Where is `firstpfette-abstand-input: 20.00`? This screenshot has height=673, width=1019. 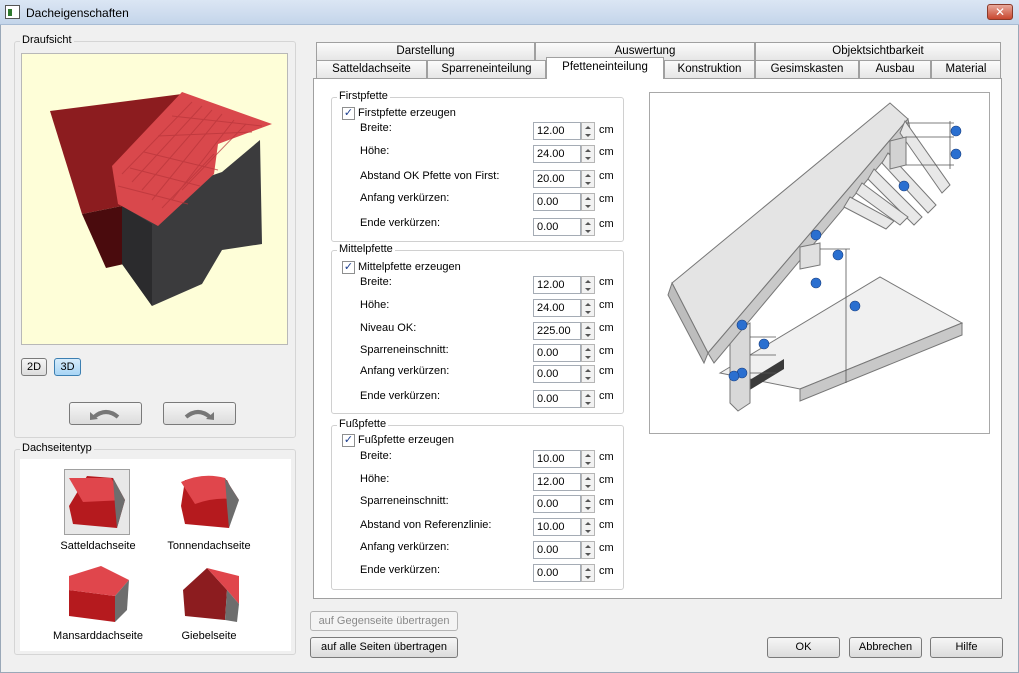 firstpfette-abstand-input: 20.00 is located at coordinates (557, 179).